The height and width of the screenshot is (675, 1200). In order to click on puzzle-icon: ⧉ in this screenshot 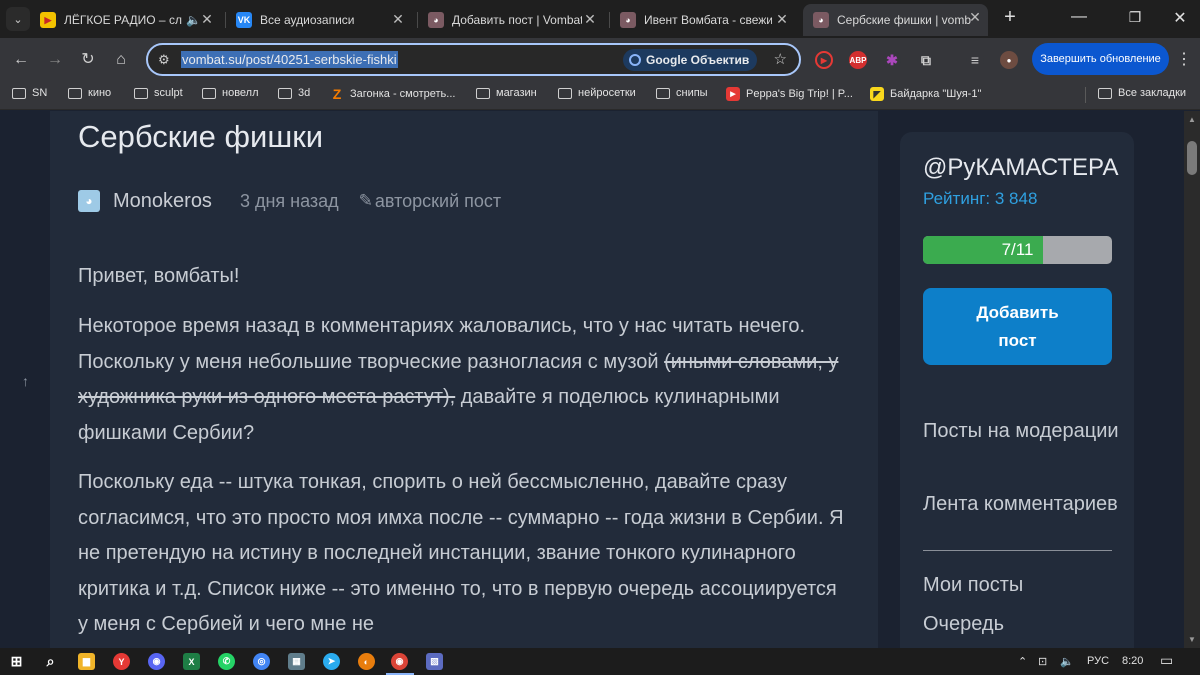, I will do `click(926, 60)`.